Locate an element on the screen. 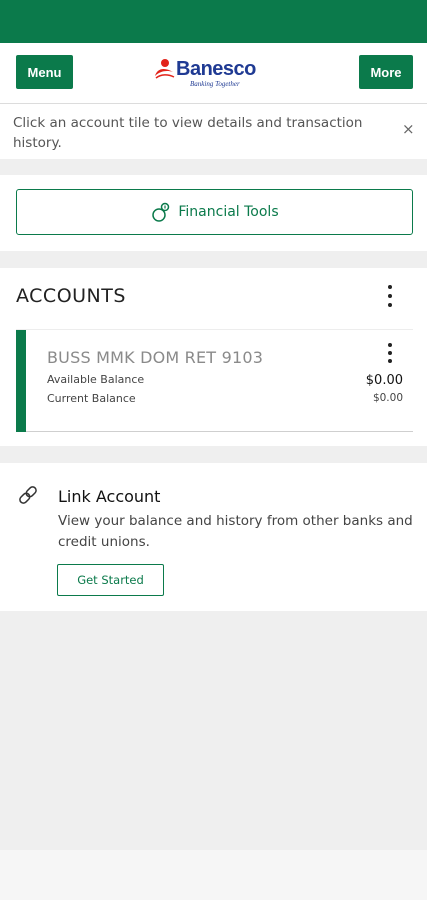 The height and width of the screenshot is (900, 427). app-header: Menu Banesco Banking Together More is located at coordinates (213, 73).